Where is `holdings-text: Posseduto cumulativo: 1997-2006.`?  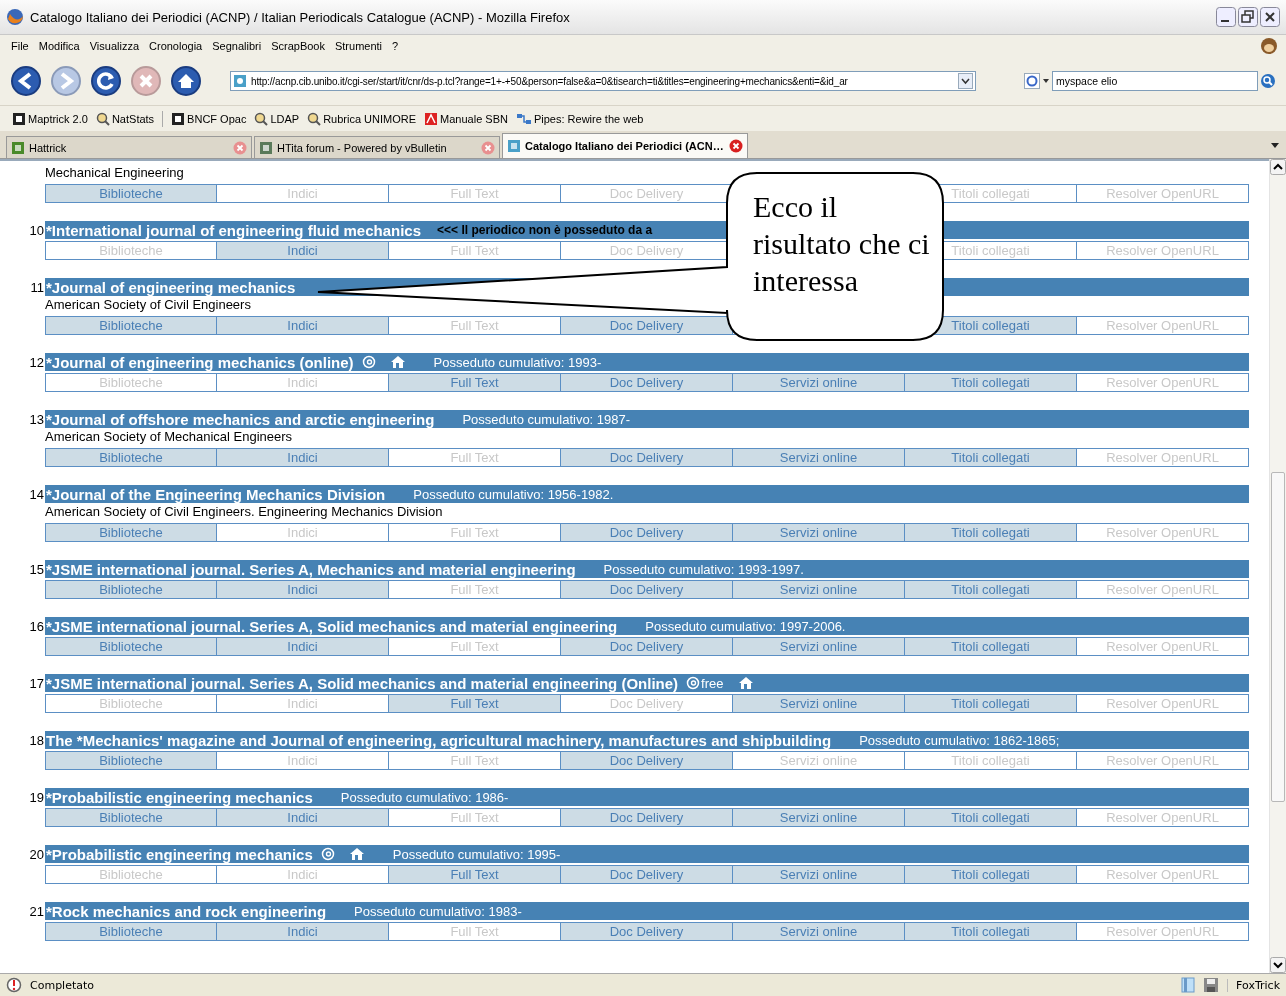
holdings-text: Posseduto cumulativo: 1997-2006. is located at coordinates (745, 626).